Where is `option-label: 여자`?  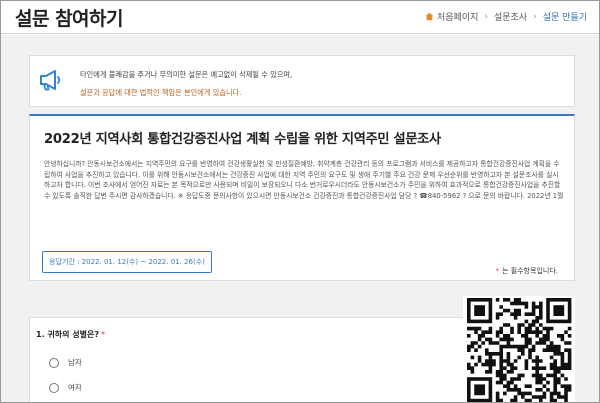
option-label: 여자 is located at coordinates (75, 387).